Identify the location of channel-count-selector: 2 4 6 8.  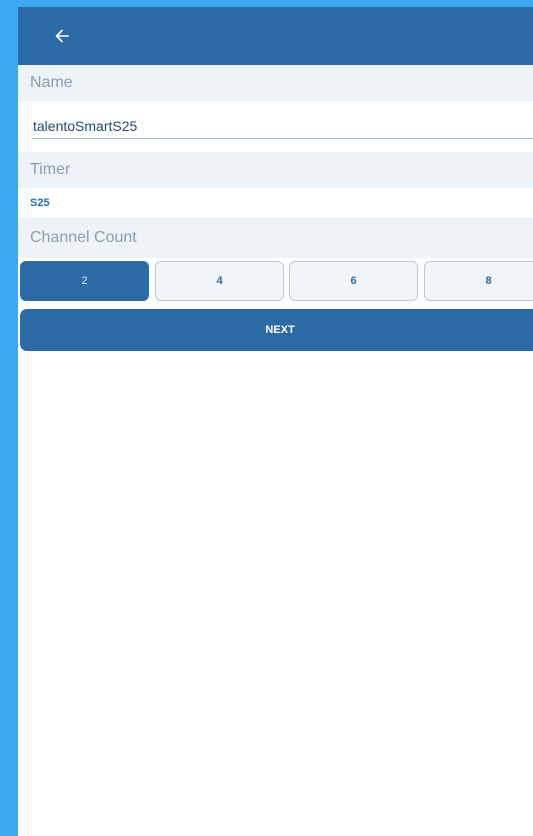
(275, 281).